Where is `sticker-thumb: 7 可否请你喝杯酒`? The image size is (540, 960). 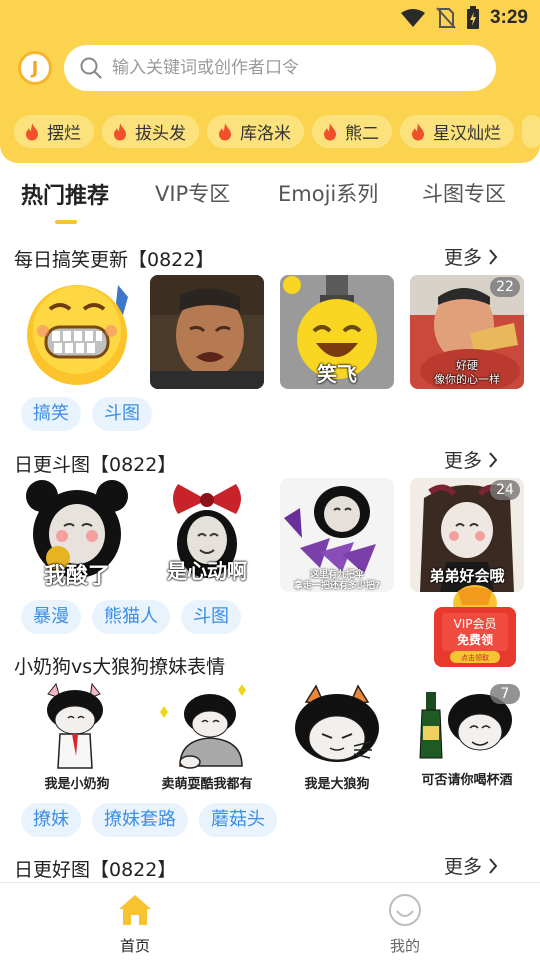 sticker-thumb: 7 可否请你喝杯酒 is located at coordinates (467, 739).